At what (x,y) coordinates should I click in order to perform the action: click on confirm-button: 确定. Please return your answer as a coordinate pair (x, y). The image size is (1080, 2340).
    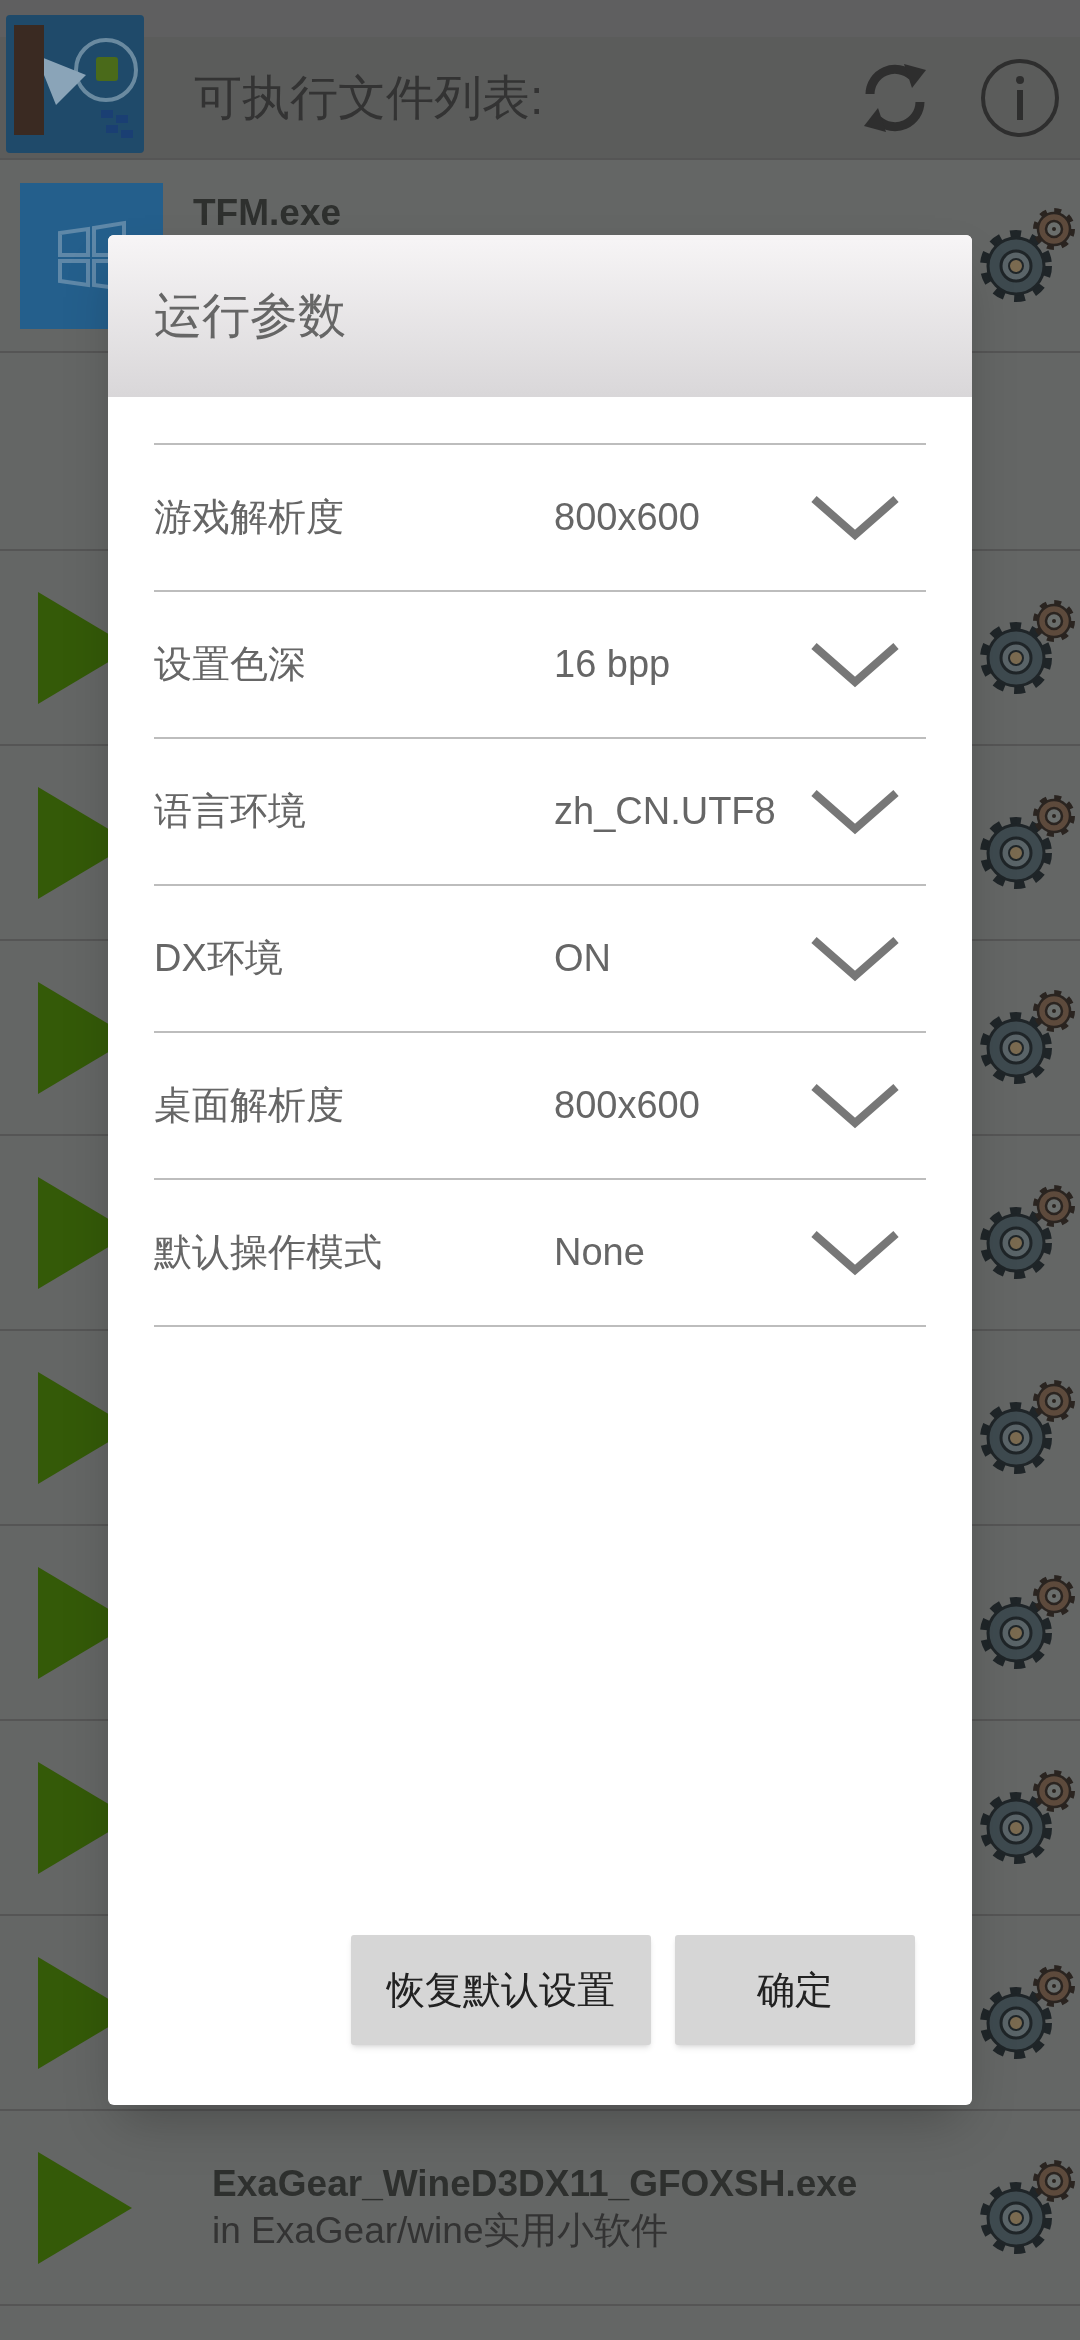
    Looking at the image, I should click on (795, 1990).